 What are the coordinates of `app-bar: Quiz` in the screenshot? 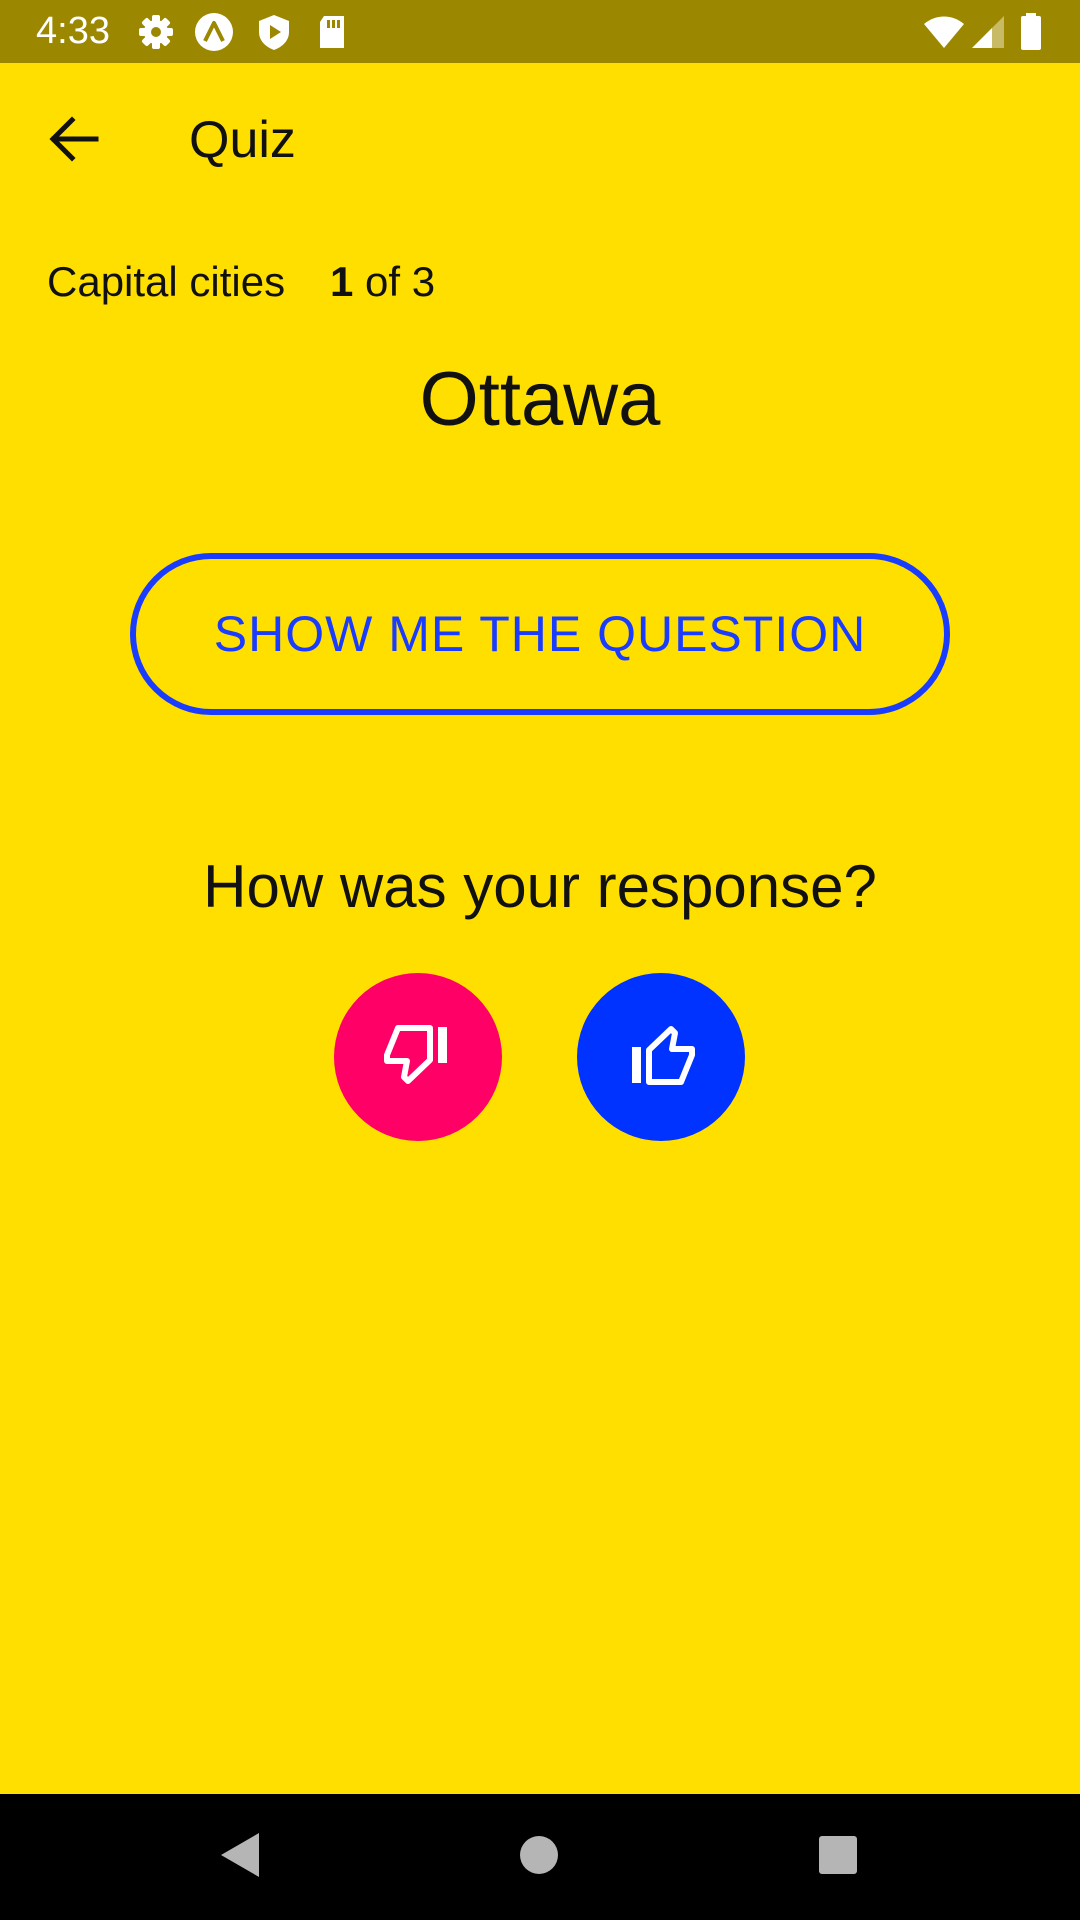 It's located at (540, 136).